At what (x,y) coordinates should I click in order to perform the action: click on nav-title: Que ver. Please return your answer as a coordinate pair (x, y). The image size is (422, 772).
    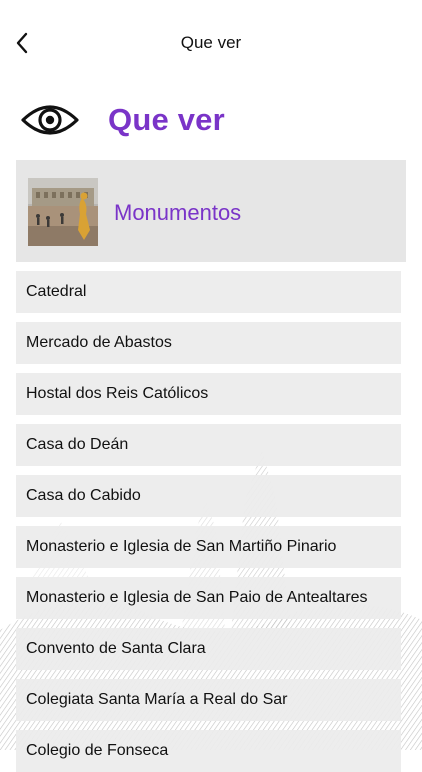
    Looking at the image, I should click on (211, 42).